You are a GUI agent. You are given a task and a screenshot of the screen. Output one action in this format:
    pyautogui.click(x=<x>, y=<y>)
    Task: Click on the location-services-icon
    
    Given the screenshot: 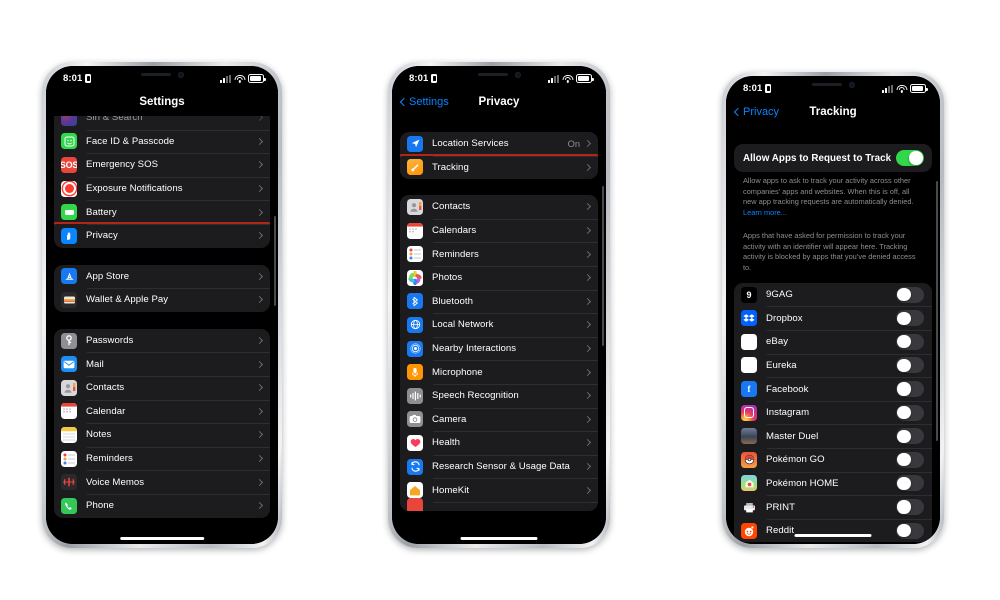 What is the action you would take?
    pyautogui.click(x=415, y=143)
    